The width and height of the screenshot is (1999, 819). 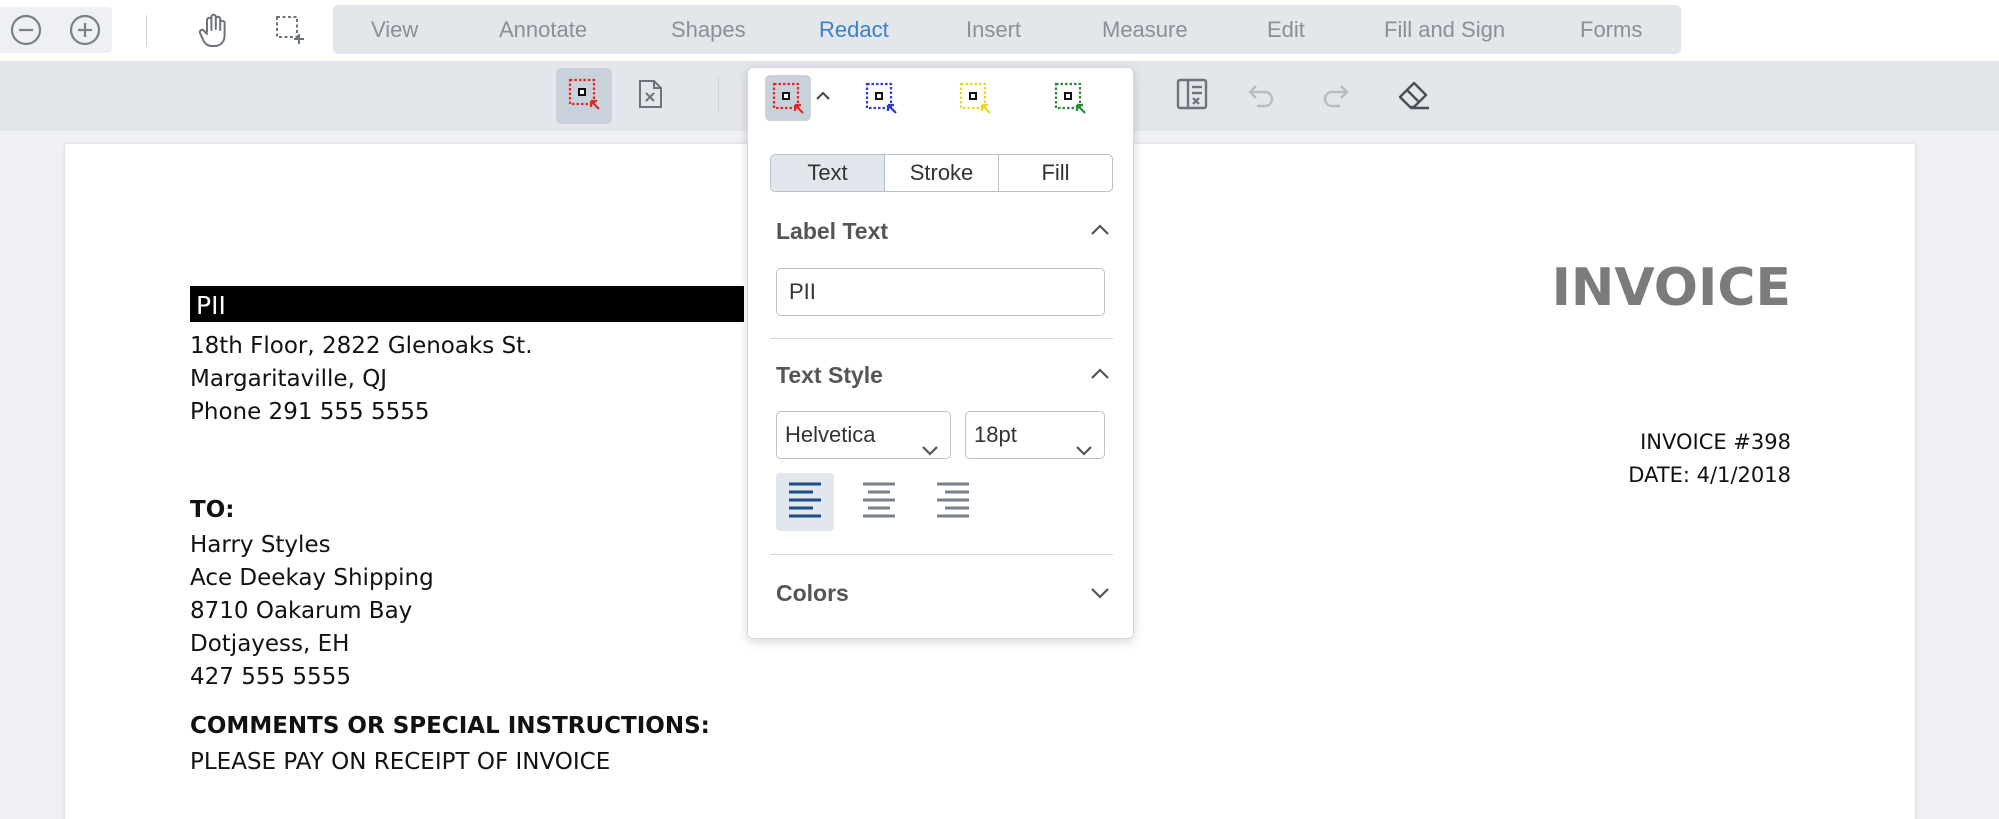 I want to click on tab-view: View, so click(x=394, y=29).